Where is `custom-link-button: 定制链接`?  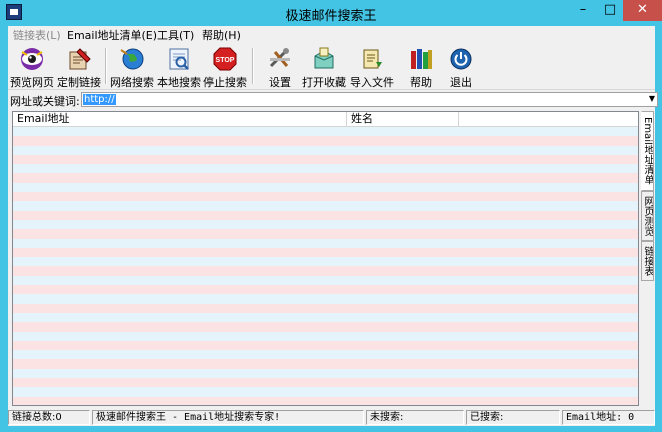 custom-link-button: 定制链接 is located at coordinates (79, 66).